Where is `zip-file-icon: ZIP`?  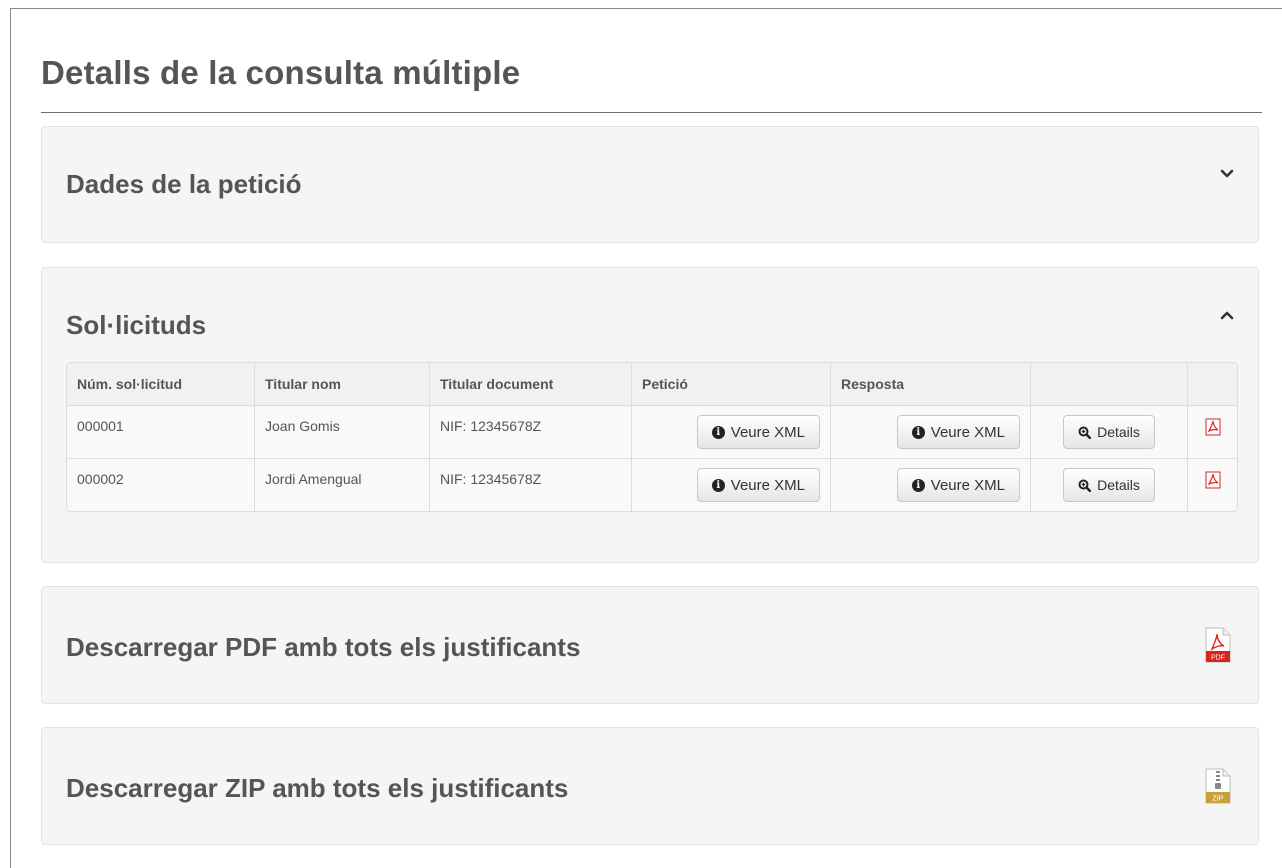
zip-file-icon: ZIP is located at coordinates (1218, 786).